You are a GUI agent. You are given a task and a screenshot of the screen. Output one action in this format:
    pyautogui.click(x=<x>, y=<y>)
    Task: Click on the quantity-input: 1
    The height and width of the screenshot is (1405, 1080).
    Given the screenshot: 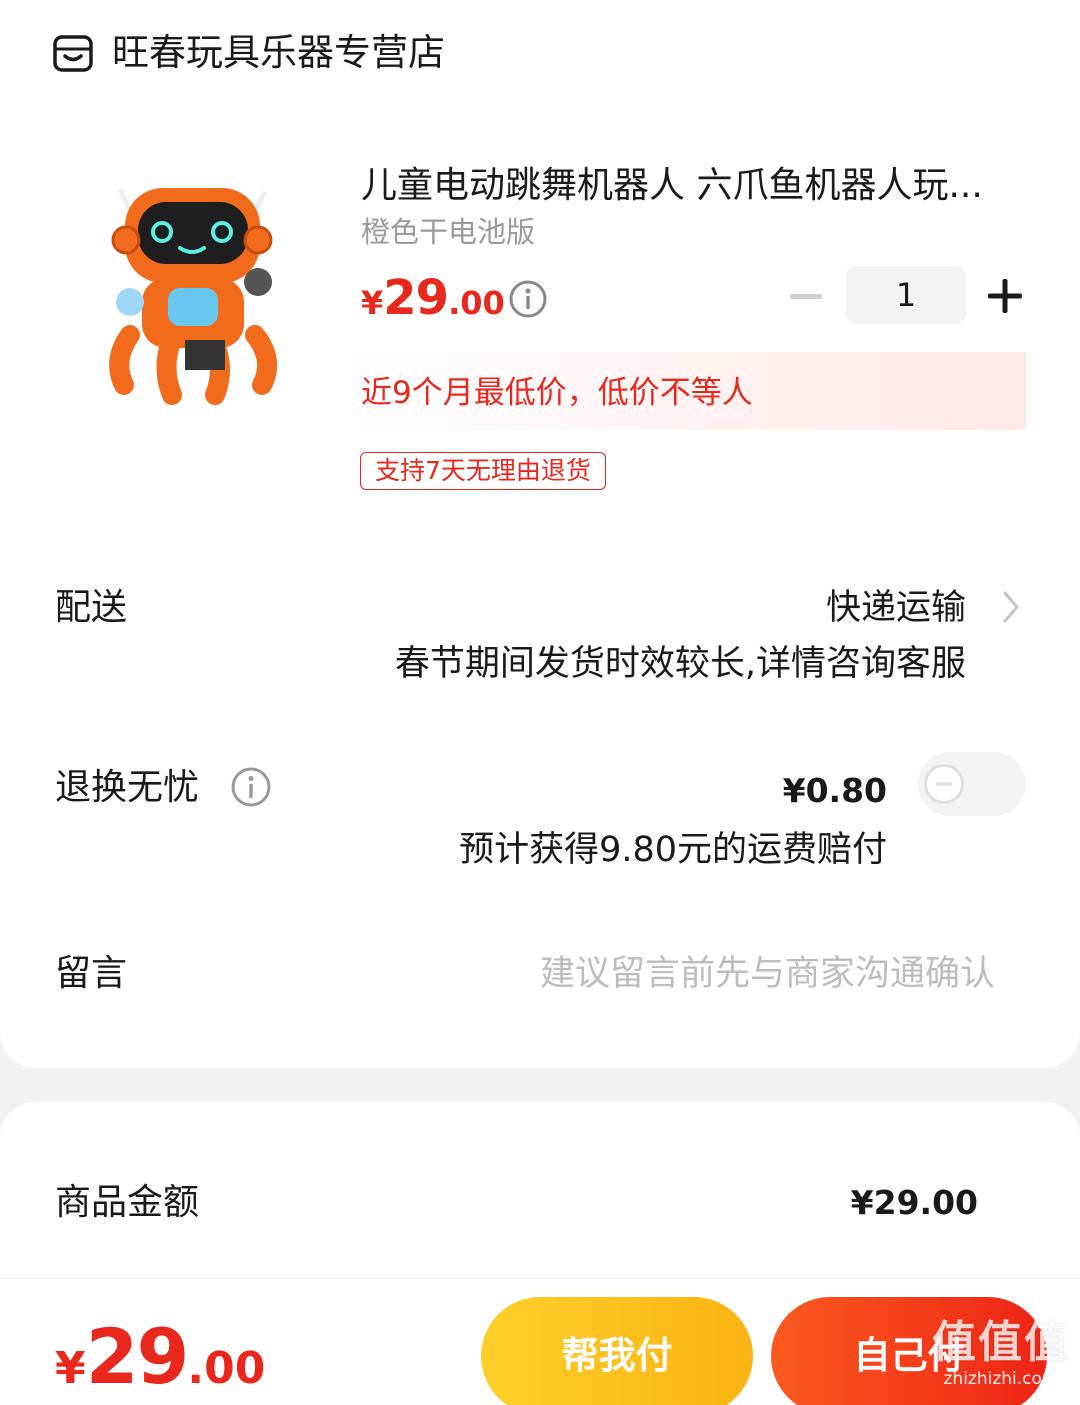 What is the action you would take?
    pyautogui.click(x=906, y=295)
    